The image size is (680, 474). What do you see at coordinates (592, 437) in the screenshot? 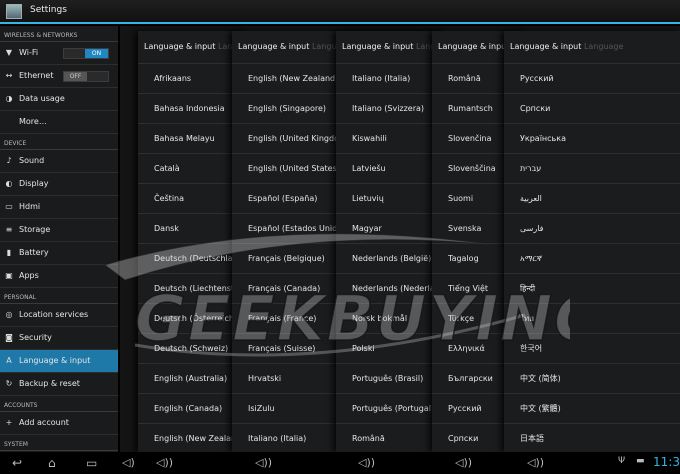
I see `language-item: 日本語` at bounding box center [592, 437].